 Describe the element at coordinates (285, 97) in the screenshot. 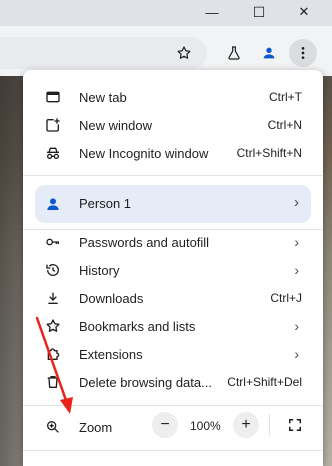

I see `menu-item-shortcut: Ctrl+T` at that location.